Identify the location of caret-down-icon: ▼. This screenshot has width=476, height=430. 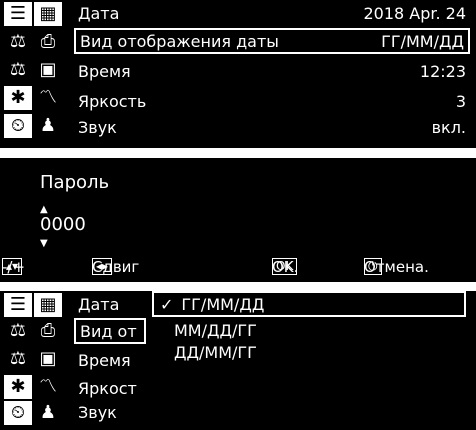
(44, 243).